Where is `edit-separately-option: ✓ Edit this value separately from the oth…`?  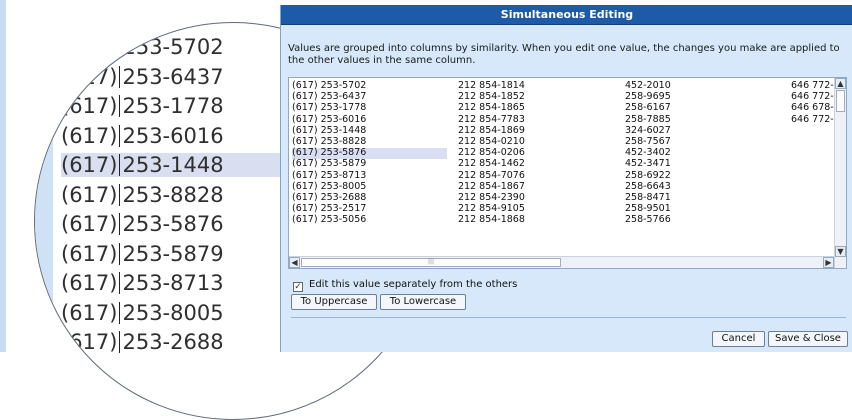
edit-separately-option: ✓ Edit this value separately from the oth… is located at coordinates (405, 285).